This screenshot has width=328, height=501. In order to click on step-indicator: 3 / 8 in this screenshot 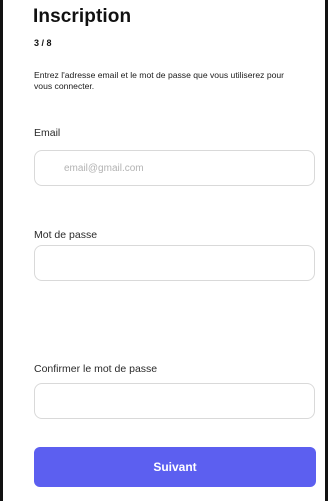, I will do `click(43, 43)`.